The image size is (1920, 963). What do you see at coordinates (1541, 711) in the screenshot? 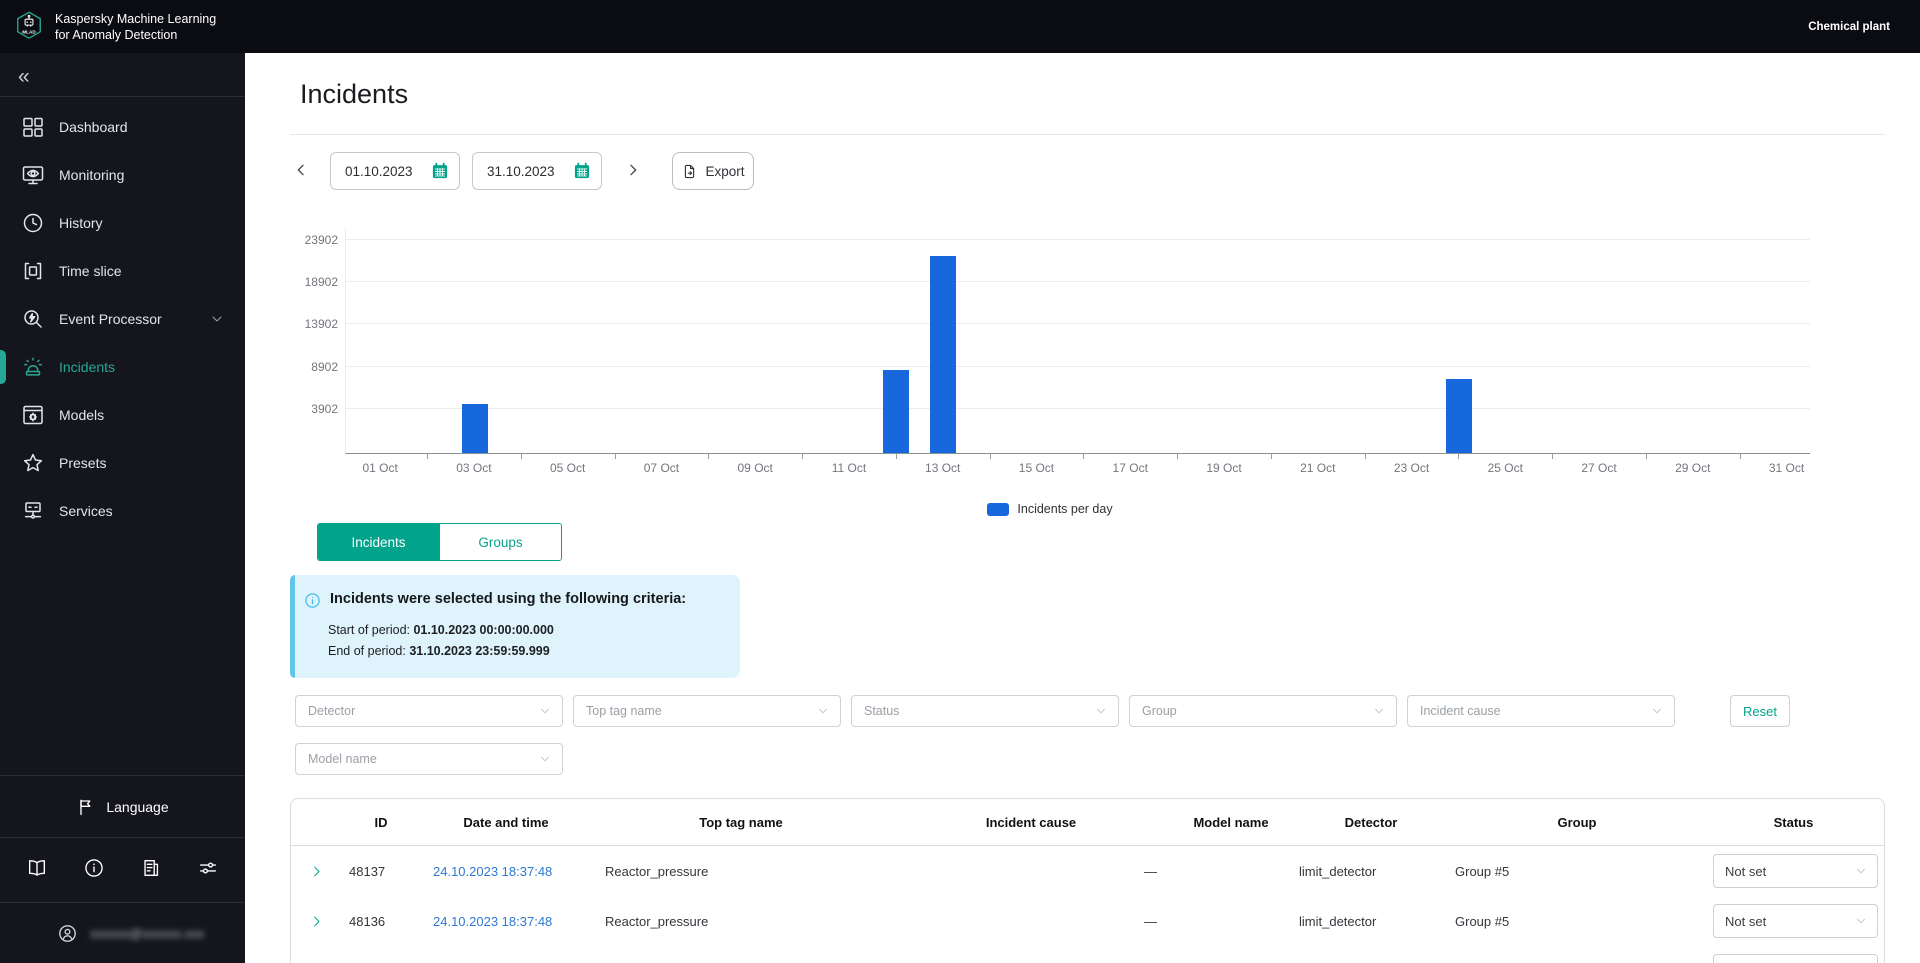
I see `incident-cause-select: Incident cause` at bounding box center [1541, 711].